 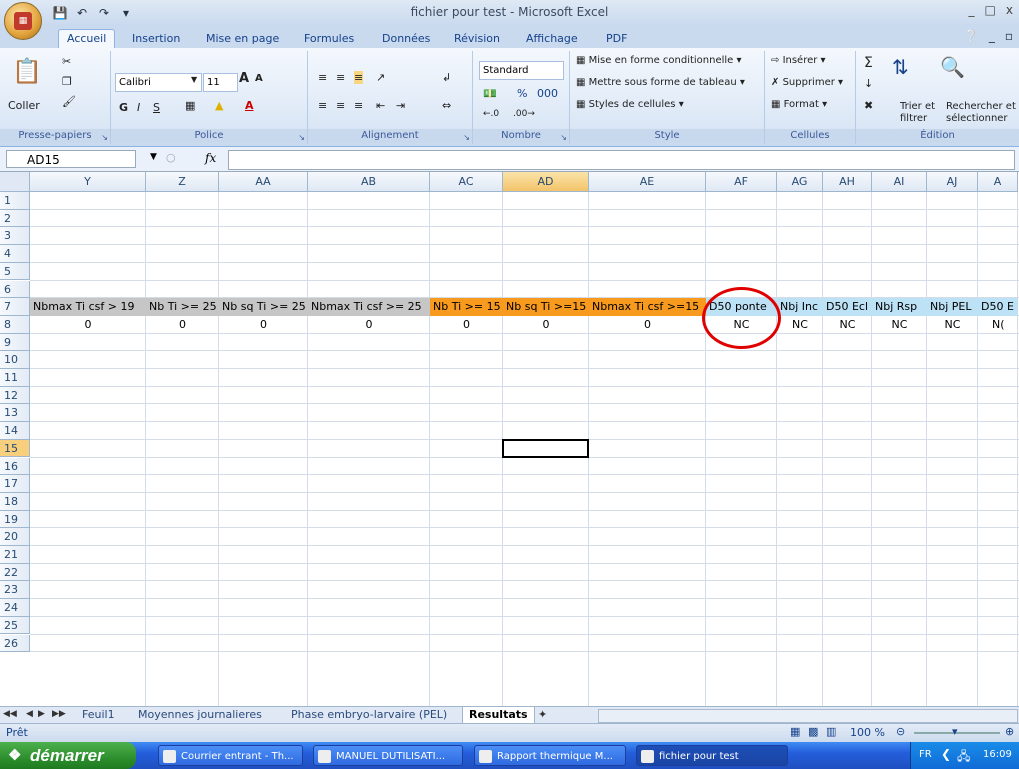 I want to click on table-header-cell: Nbj Inc, so click(x=800, y=307).